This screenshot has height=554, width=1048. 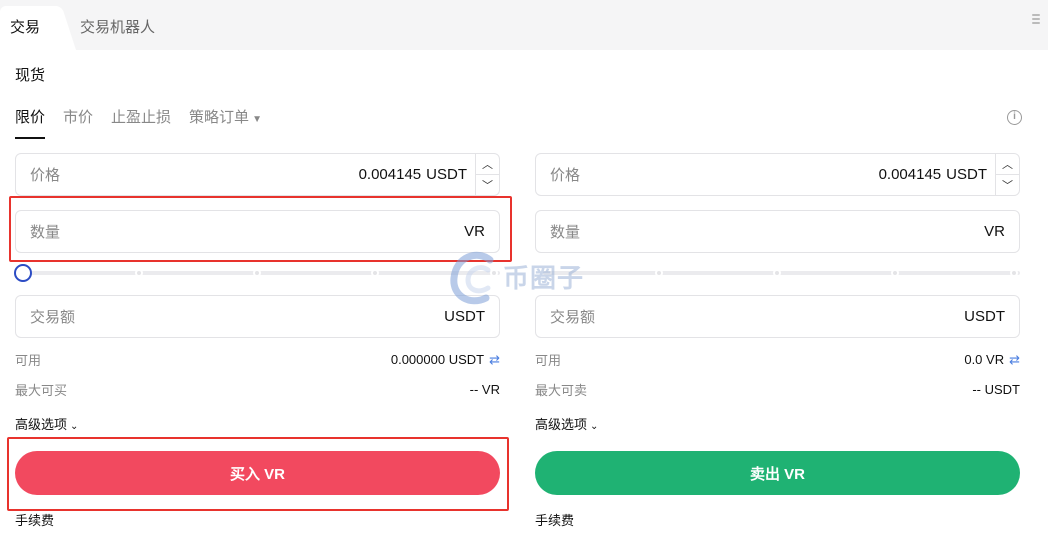 I want to click on top-tab-bar: 交易 交易机器人, so click(x=524, y=25).